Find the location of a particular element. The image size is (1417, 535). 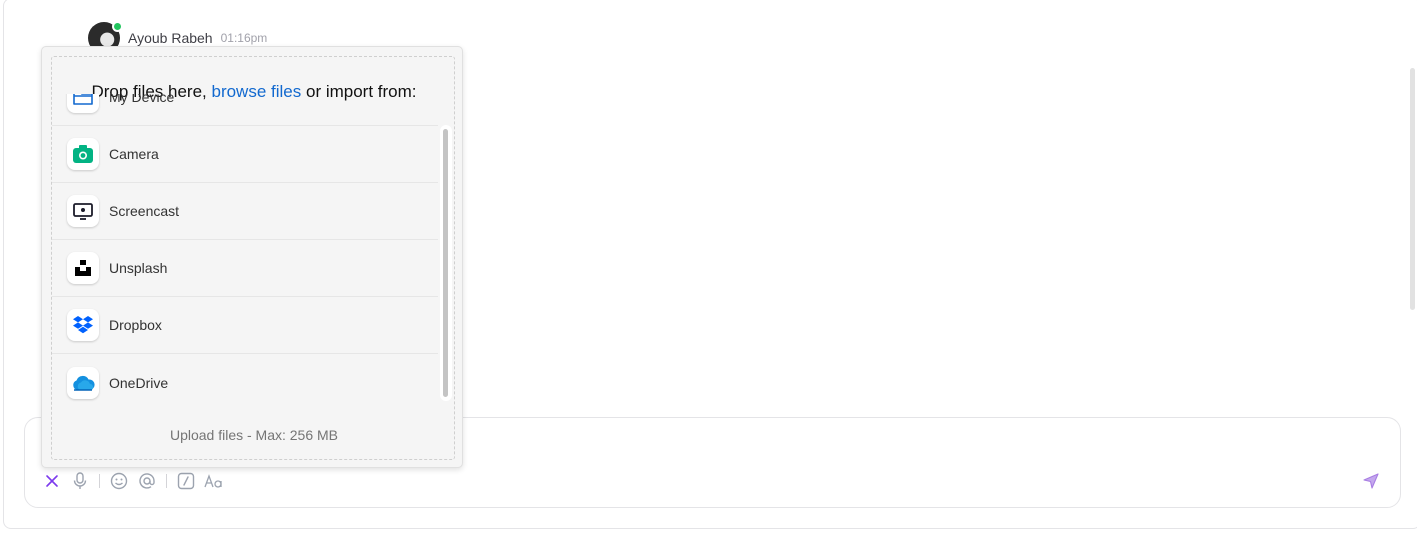

close-icon is located at coordinates (52, 481).